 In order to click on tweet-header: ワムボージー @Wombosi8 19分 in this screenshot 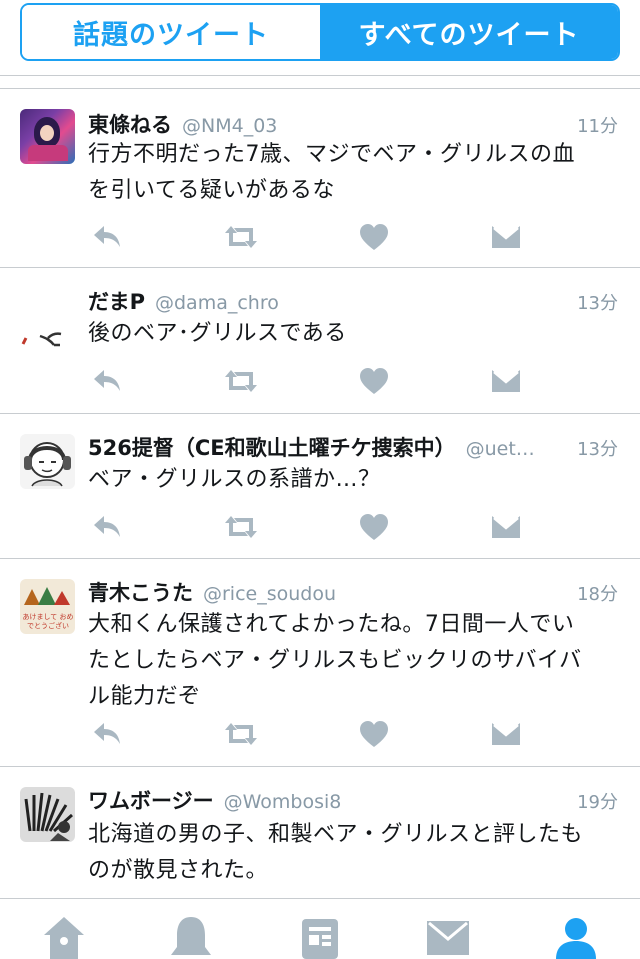, I will do `click(353, 800)`.